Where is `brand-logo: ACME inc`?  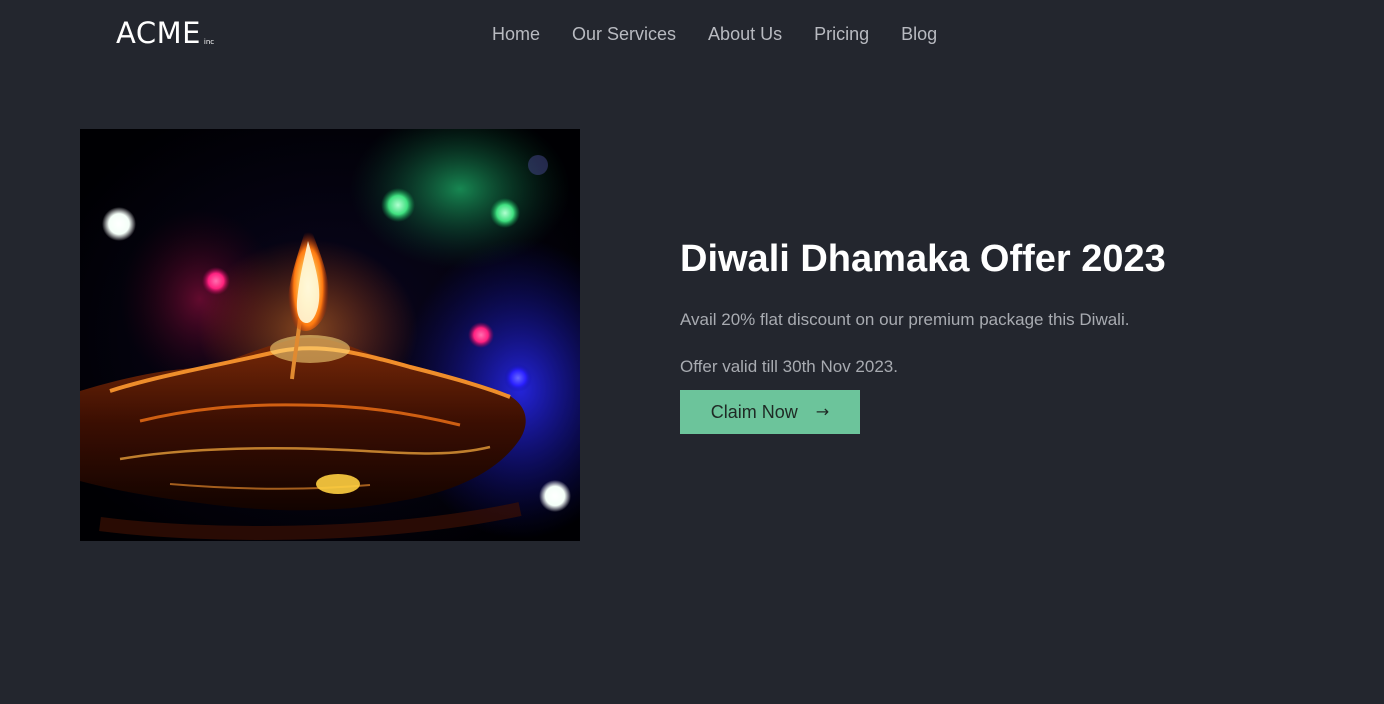
brand-logo: ACME inc is located at coordinates (165, 33).